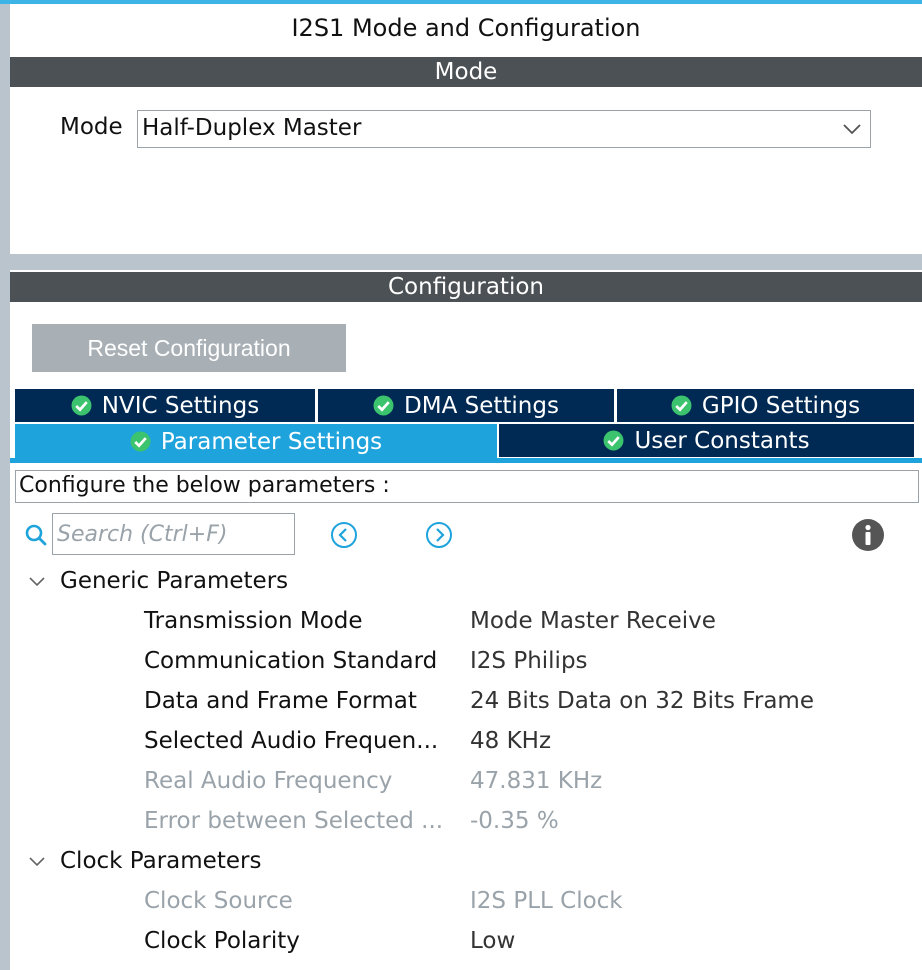 This screenshot has width=922, height=970. Describe the element at coordinates (5, 485) in the screenshot. I see `left-rail` at that location.